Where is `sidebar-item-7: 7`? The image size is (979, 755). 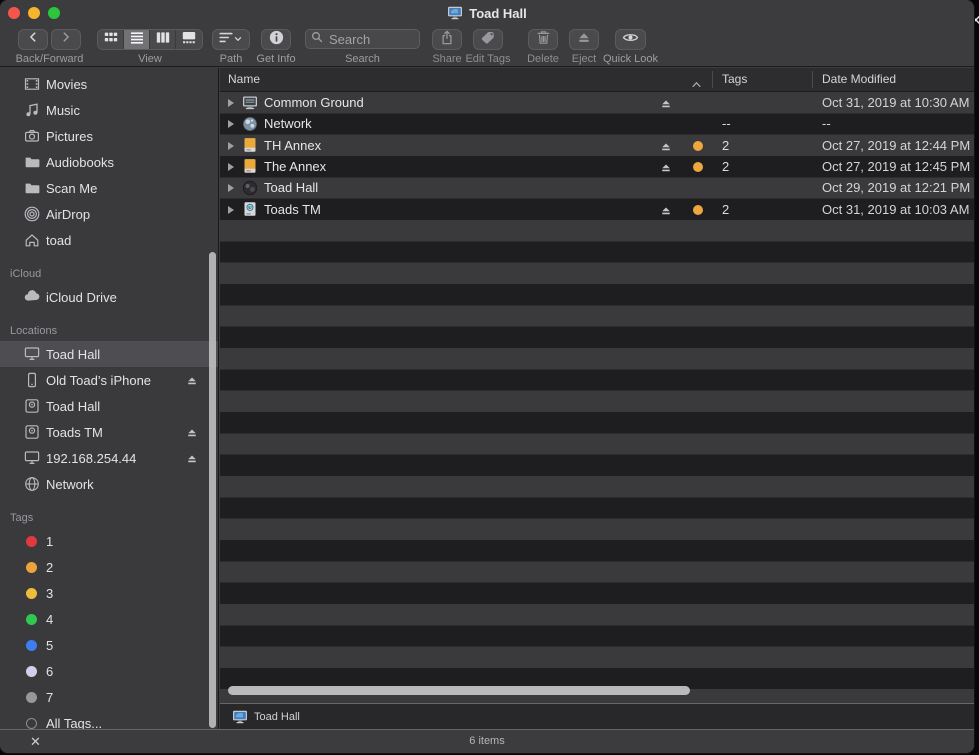
sidebar-item-7: 7 is located at coordinates (109, 697).